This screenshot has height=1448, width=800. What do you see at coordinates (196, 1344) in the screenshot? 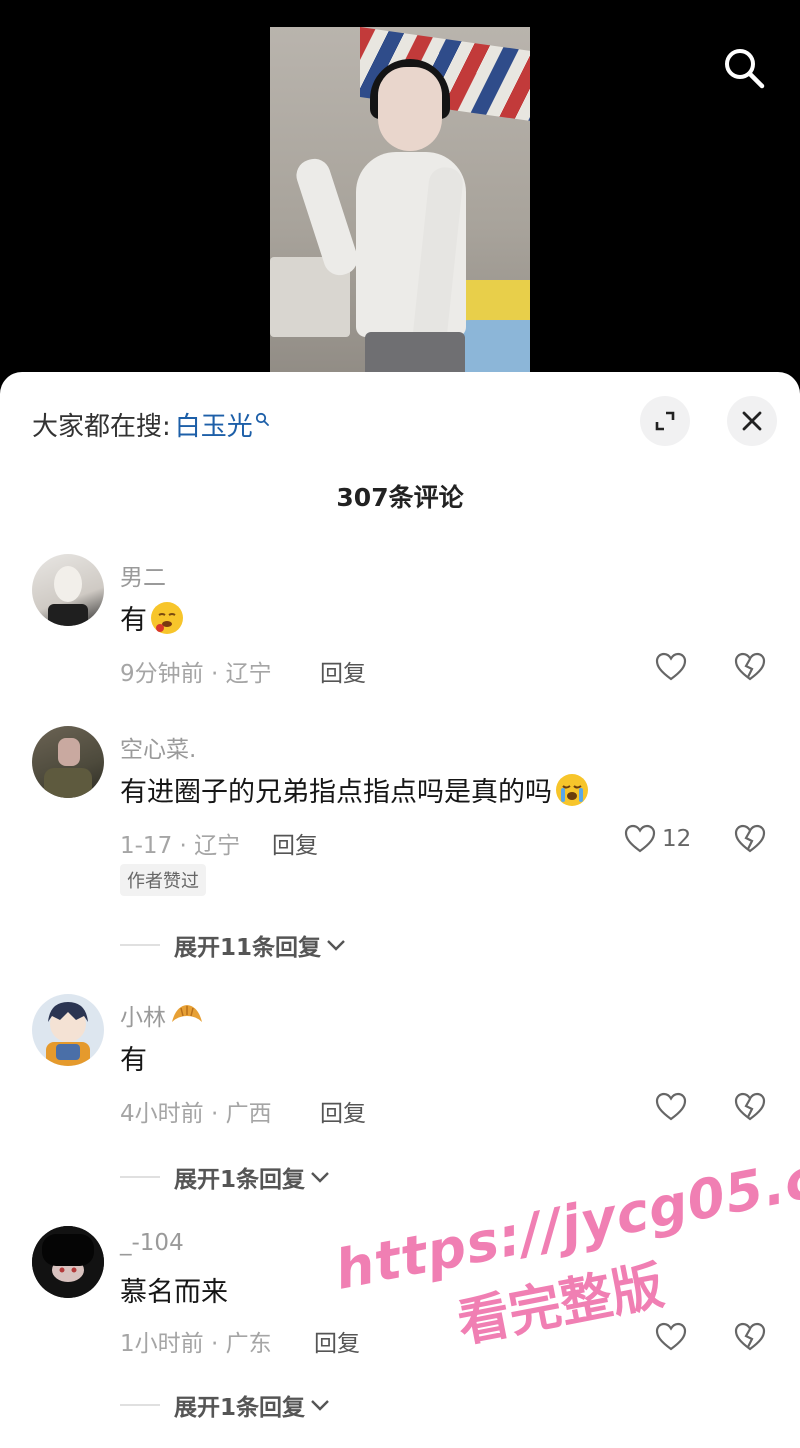
I see `comment-meta: 1小时前 · 广东` at bounding box center [196, 1344].